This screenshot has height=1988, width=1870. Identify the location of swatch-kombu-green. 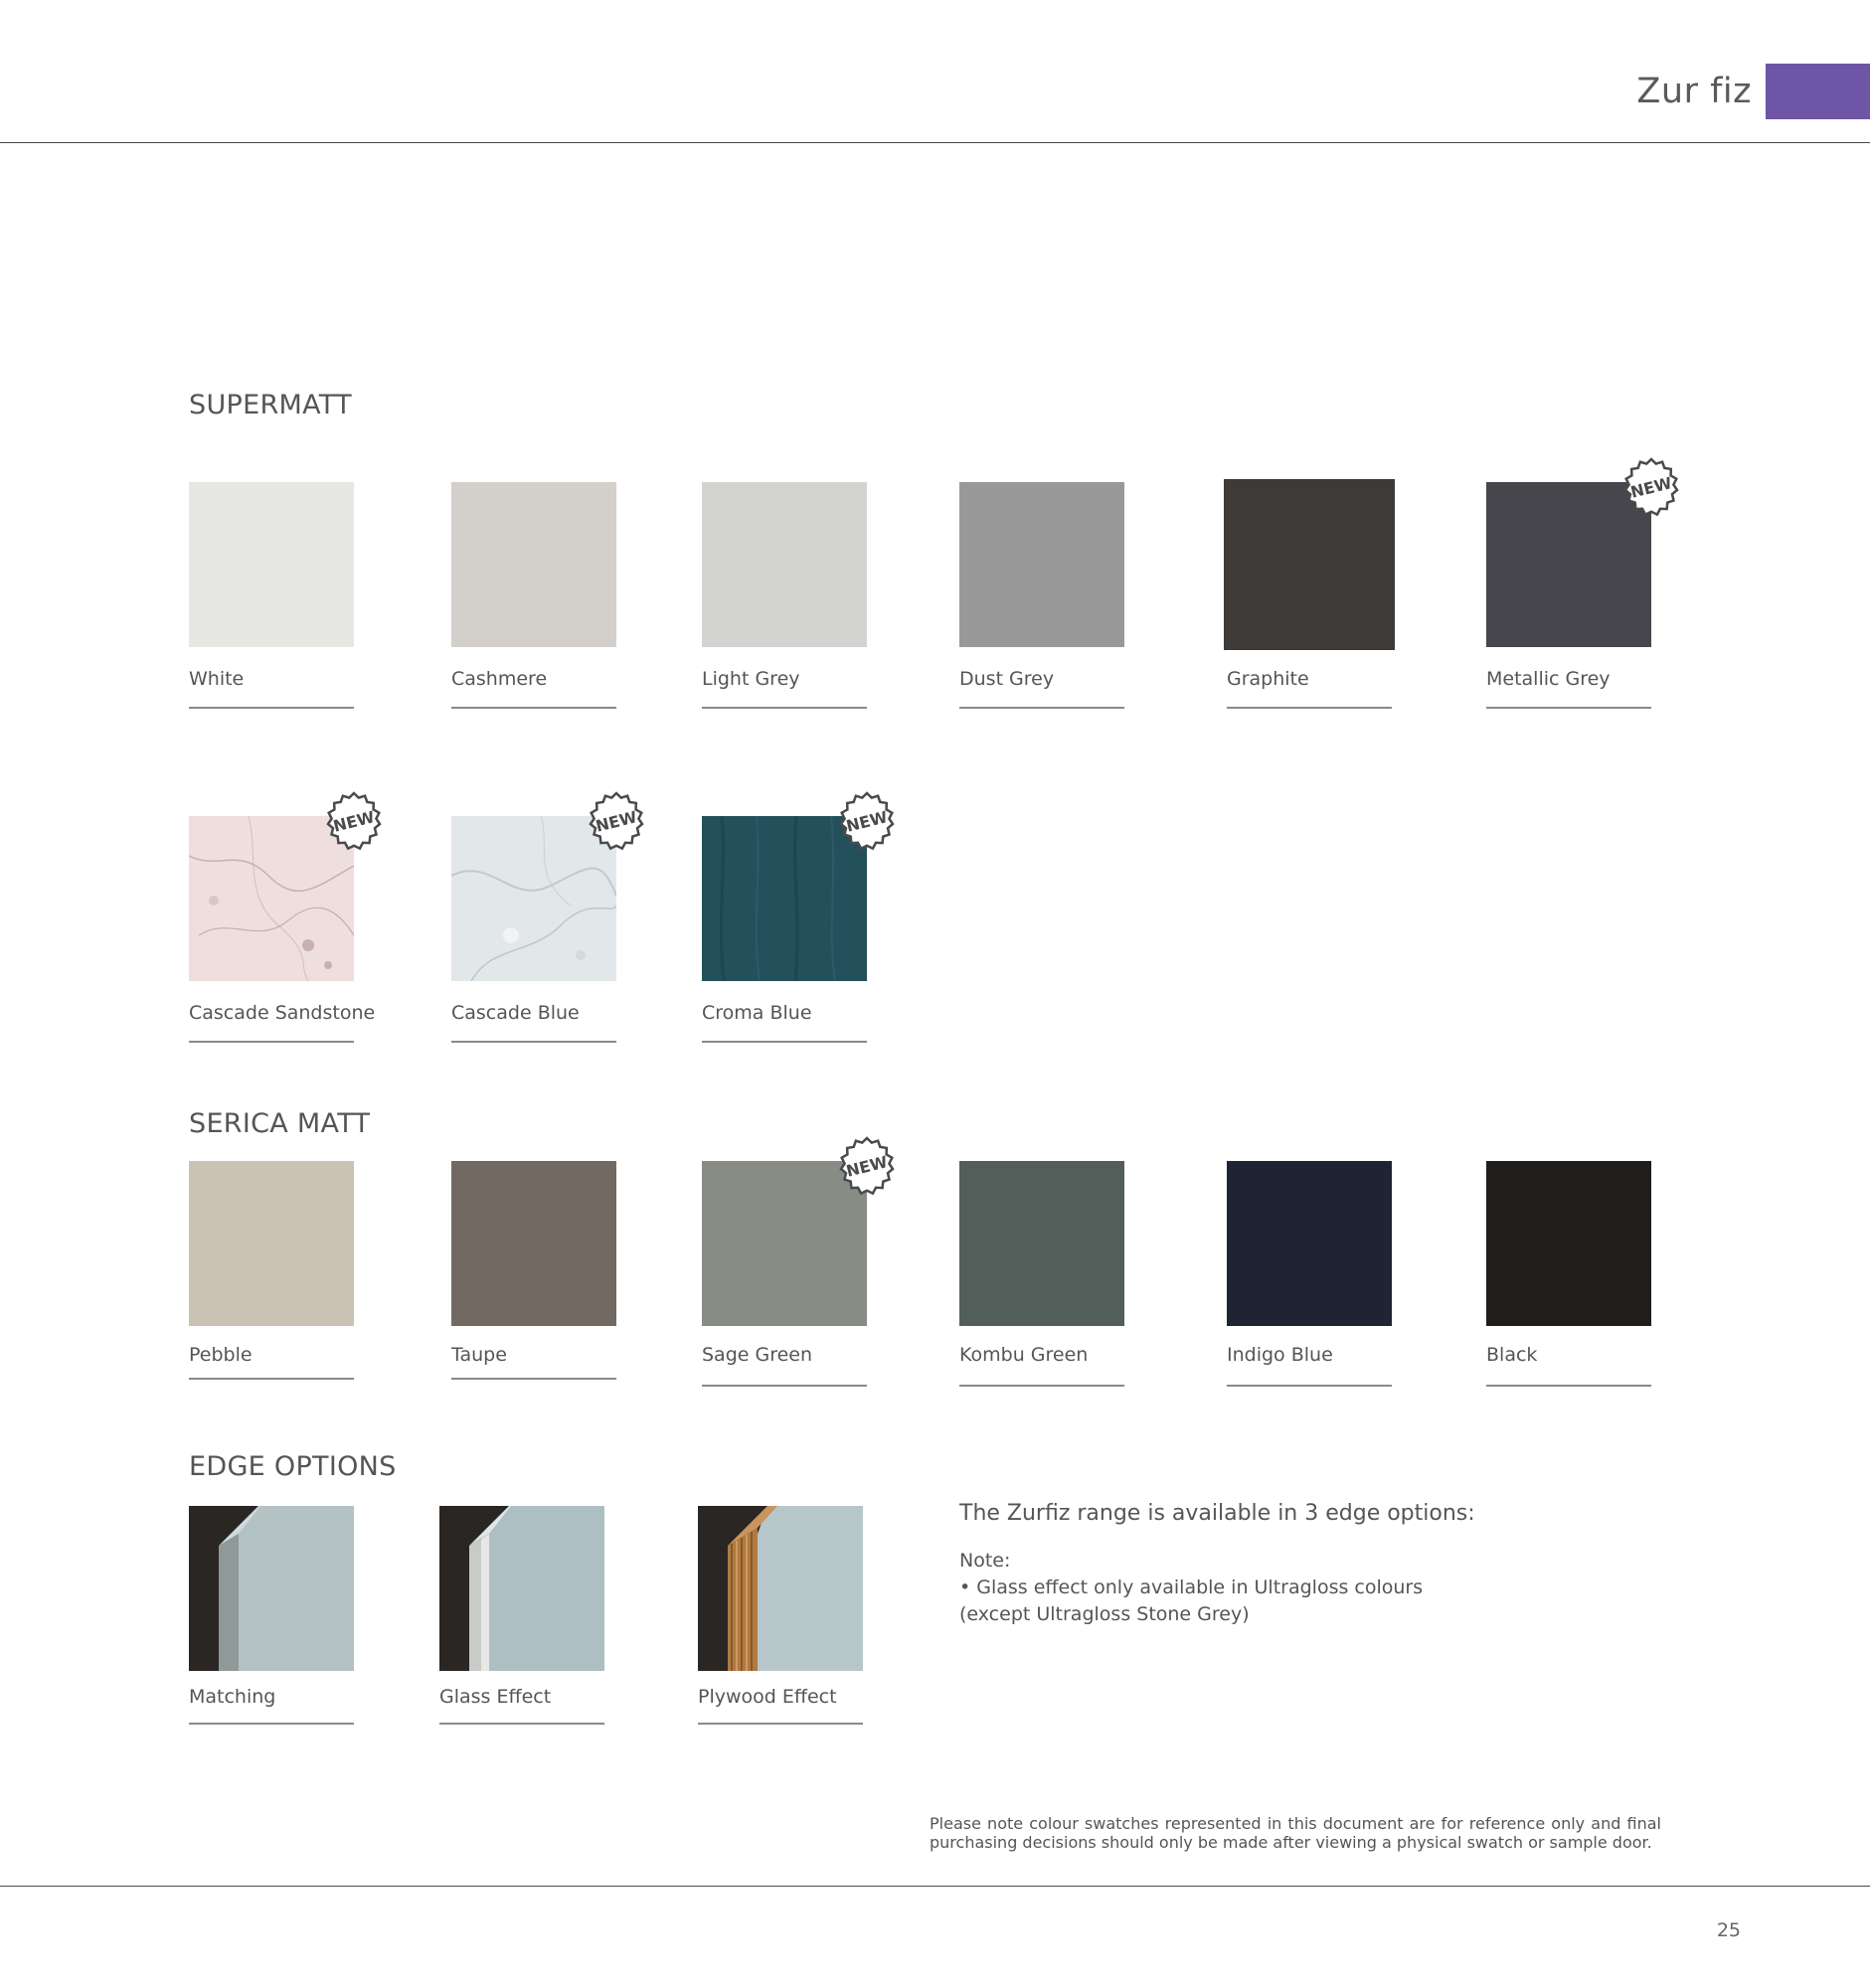
(1041, 1243).